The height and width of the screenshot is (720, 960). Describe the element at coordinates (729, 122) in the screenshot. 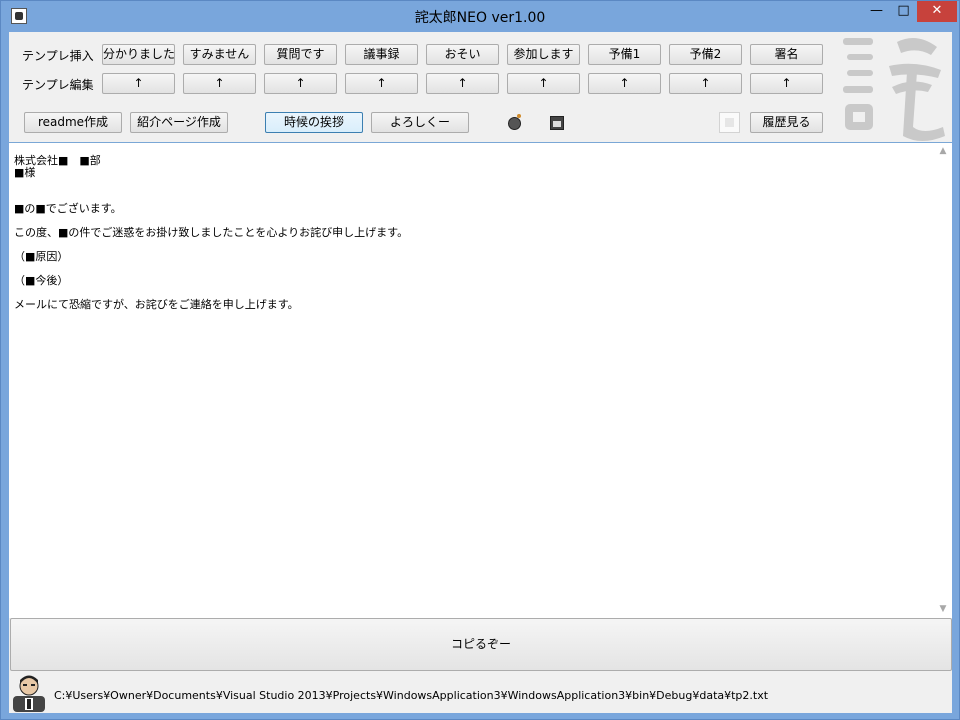

I see `option-checkbox` at that location.